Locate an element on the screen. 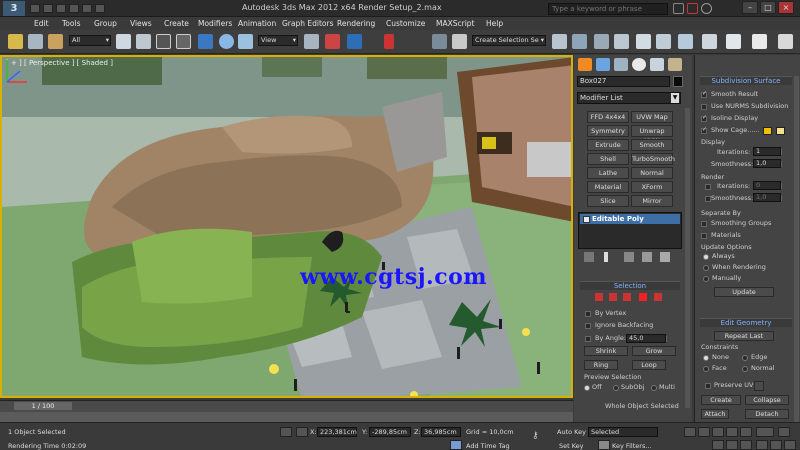  shrink-button: Shrink is located at coordinates (606, 351).